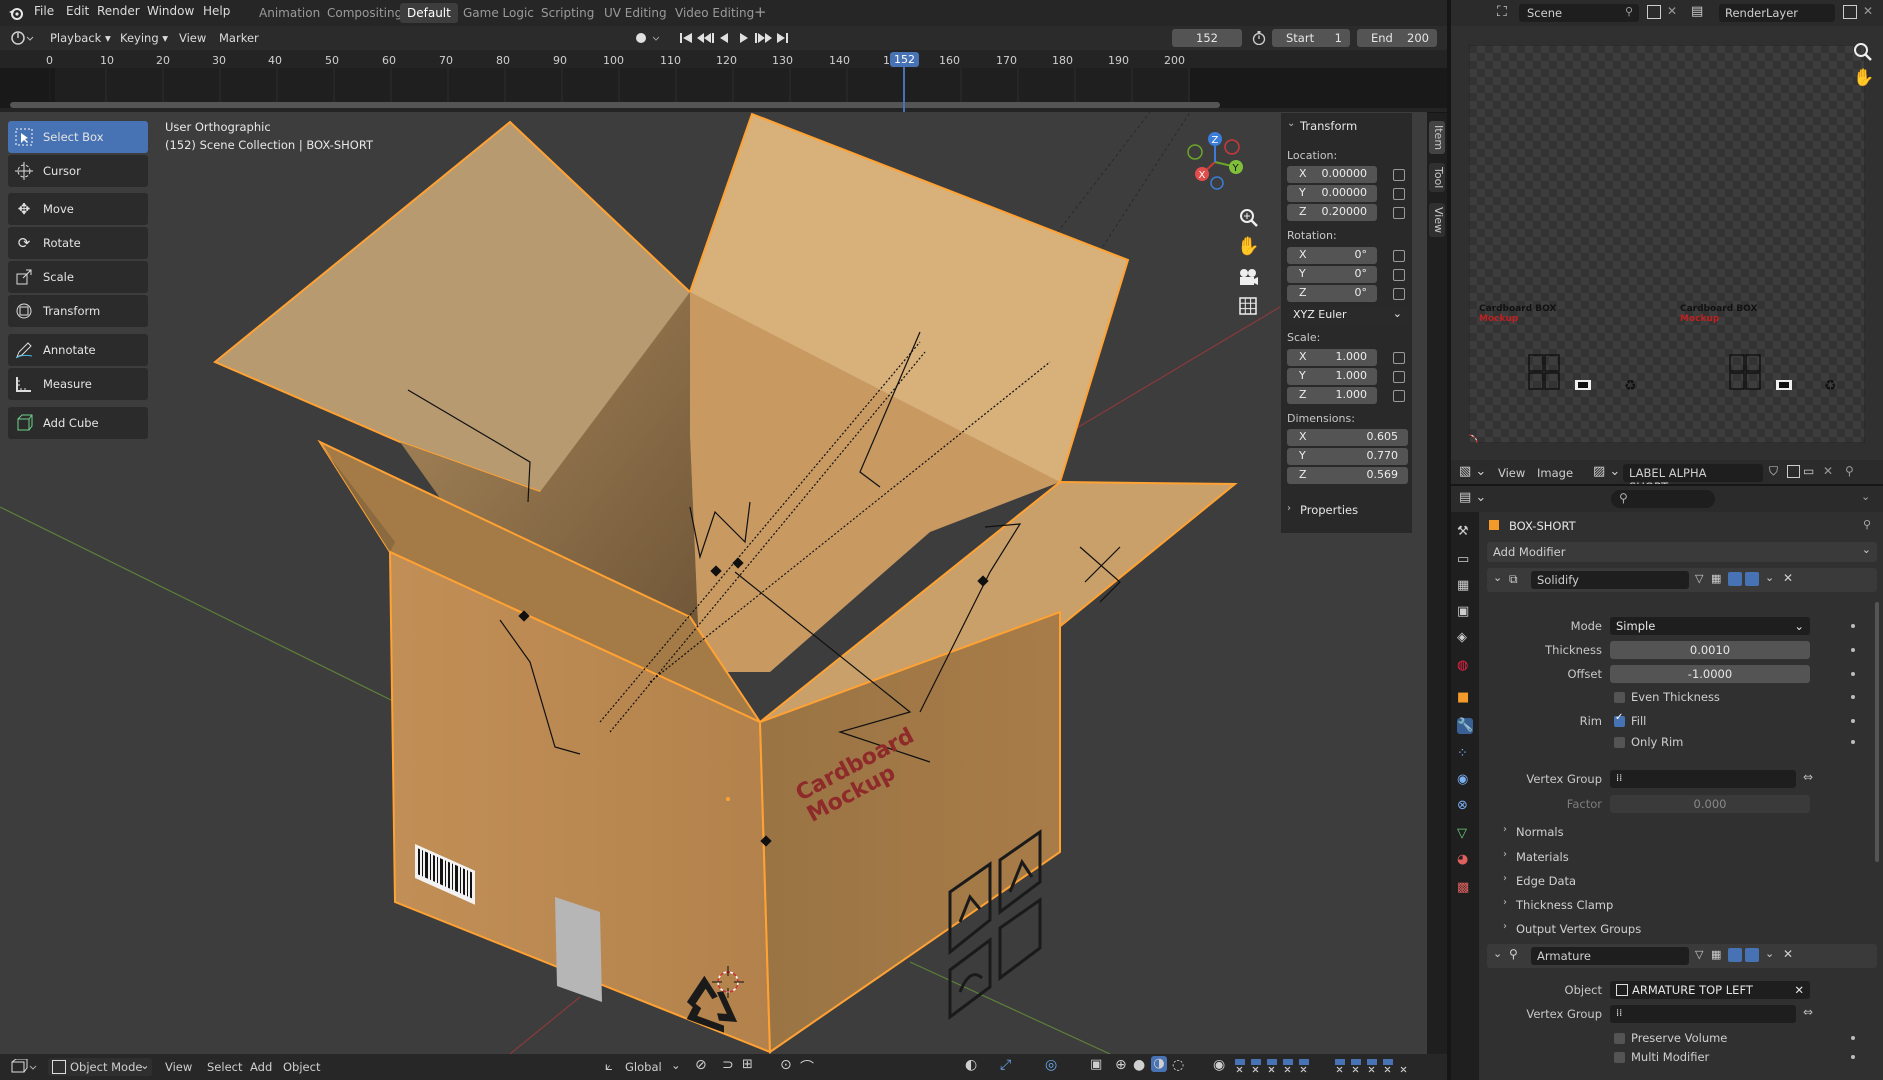  What do you see at coordinates (648, 38) in the screenshot?
I see `record-icon` at bounding box center [648, 38].